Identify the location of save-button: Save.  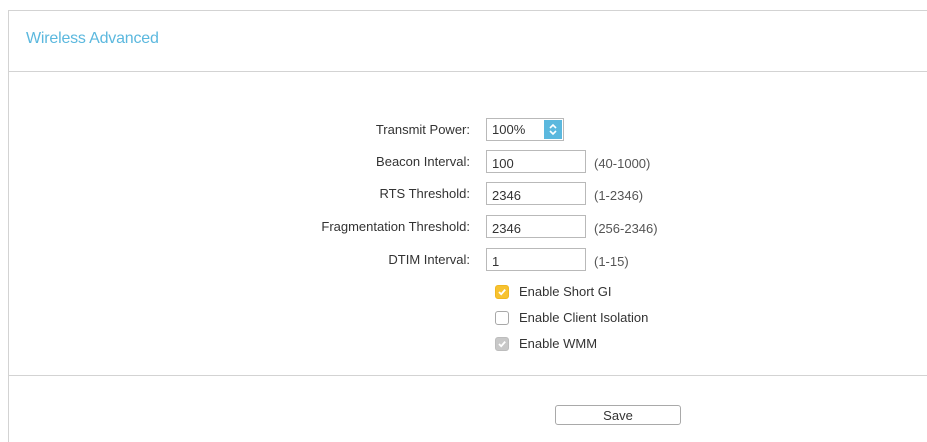
(618, 415).